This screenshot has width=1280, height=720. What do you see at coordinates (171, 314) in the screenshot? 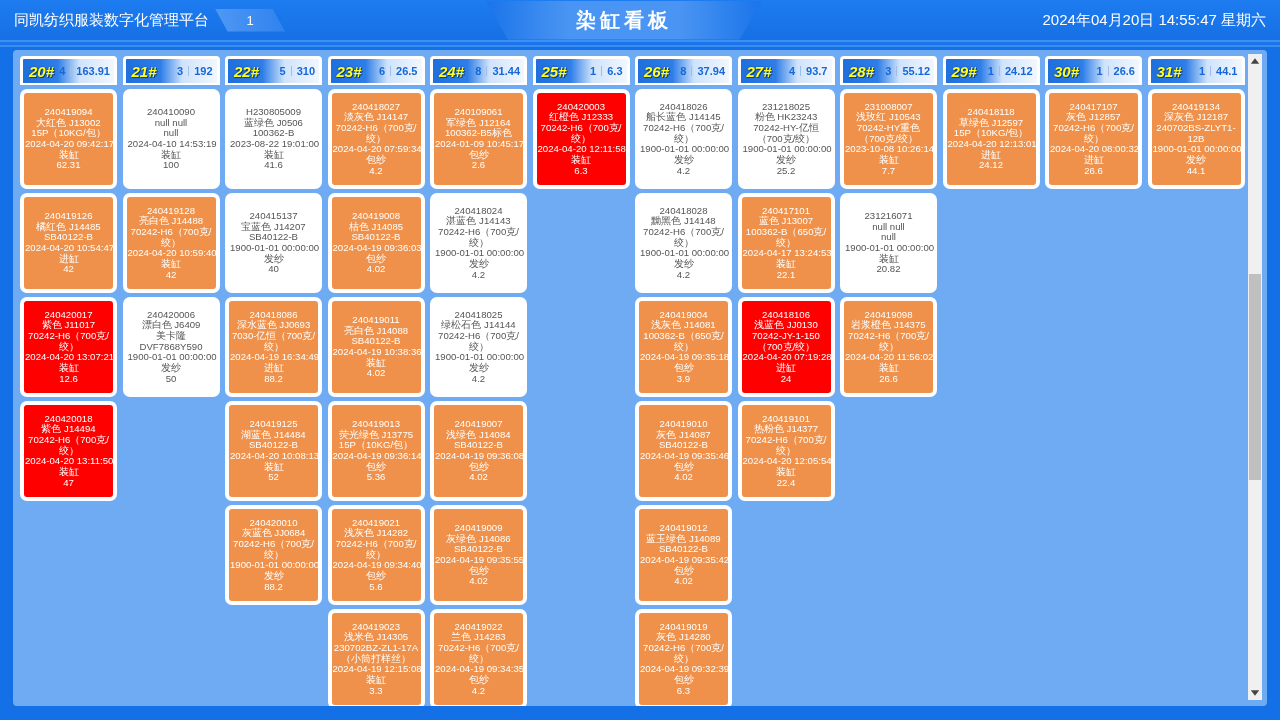
I see `batch-number: 240420006` at bounding box center [171, 314].